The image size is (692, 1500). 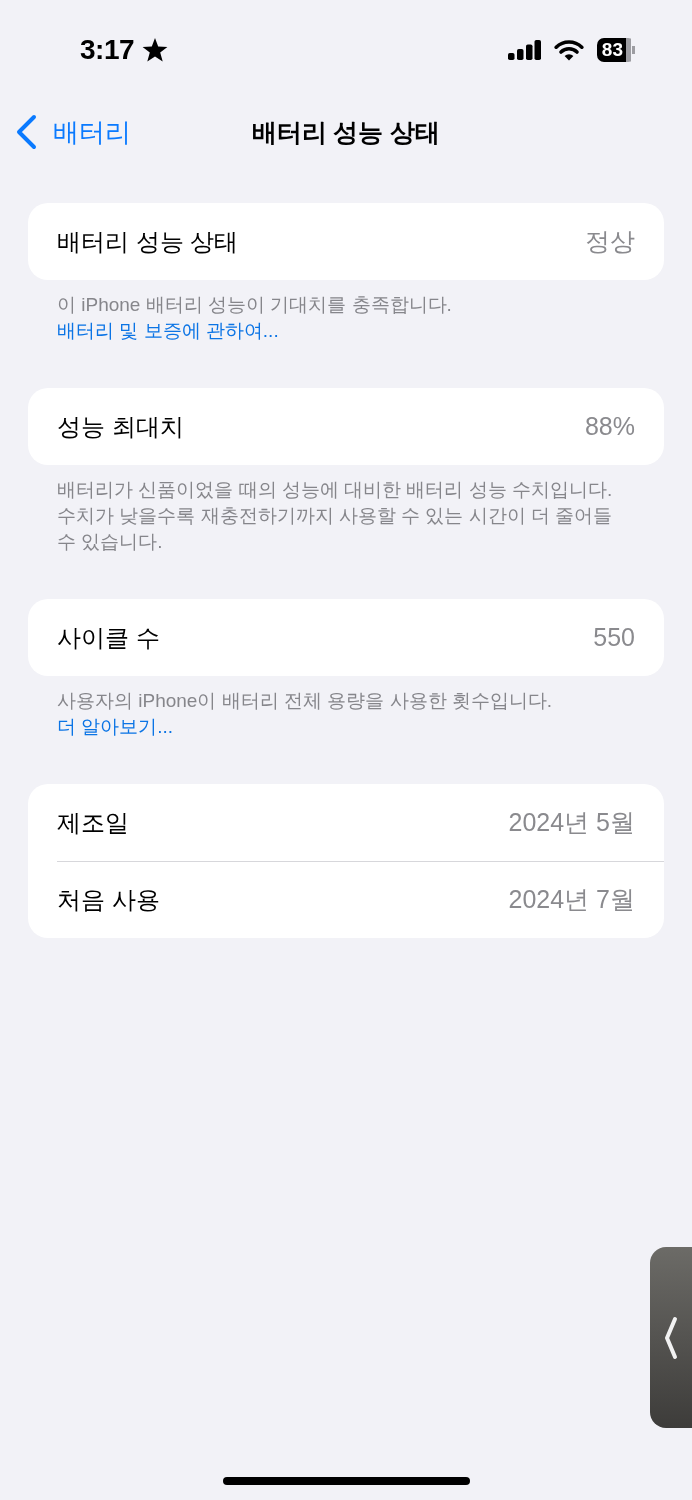 I want to click on footer-note: 배터리가 신품이었을 때의 성능에 대비한 배터리 성능 수치입니다. 수치가 낮을수록 재충전하기까지 사용할 수 있는 시간이 더 줄어들 수 있습니다., so click(x=335, y=516).